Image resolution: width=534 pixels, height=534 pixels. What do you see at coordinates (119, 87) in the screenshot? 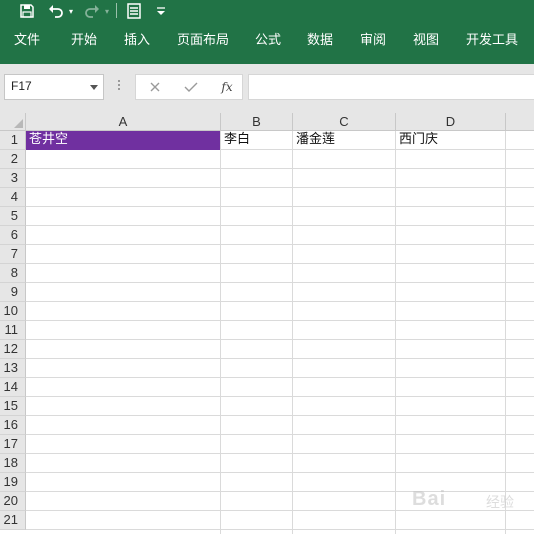
I see `resize-handle` at bounding box center [119, 87].